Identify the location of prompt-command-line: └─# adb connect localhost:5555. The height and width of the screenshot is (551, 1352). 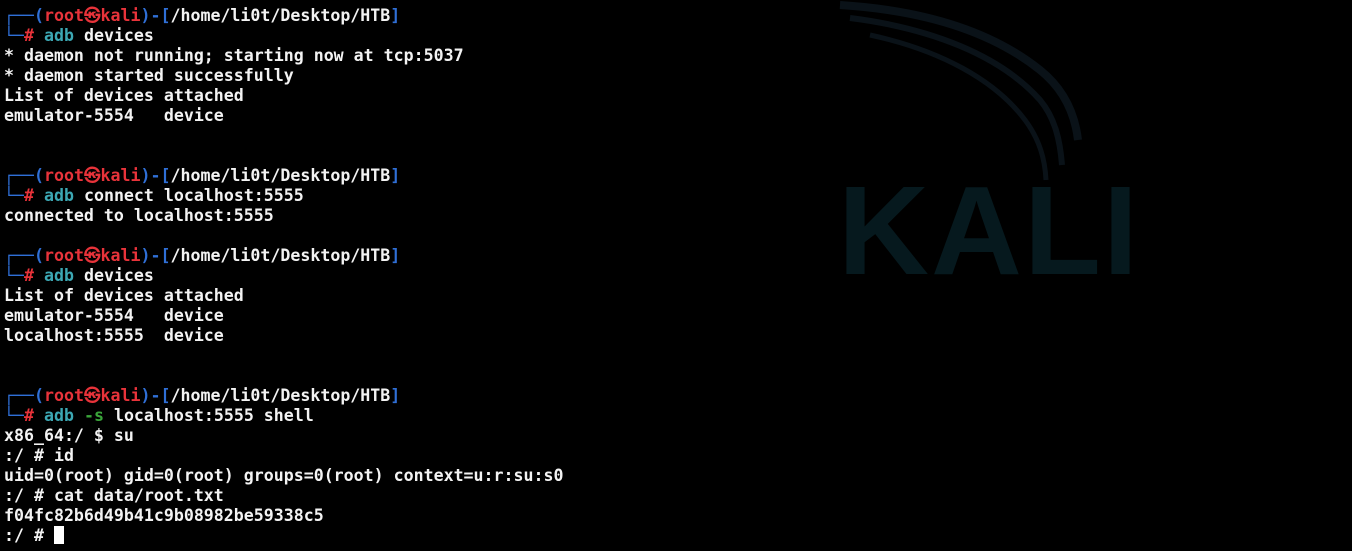
(676, 196).